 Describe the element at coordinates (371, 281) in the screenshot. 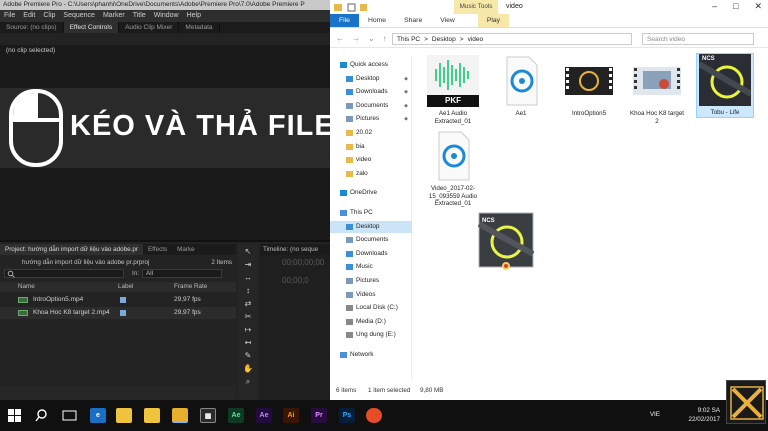

I see `nav-item-pictures: Pictures` at that location.